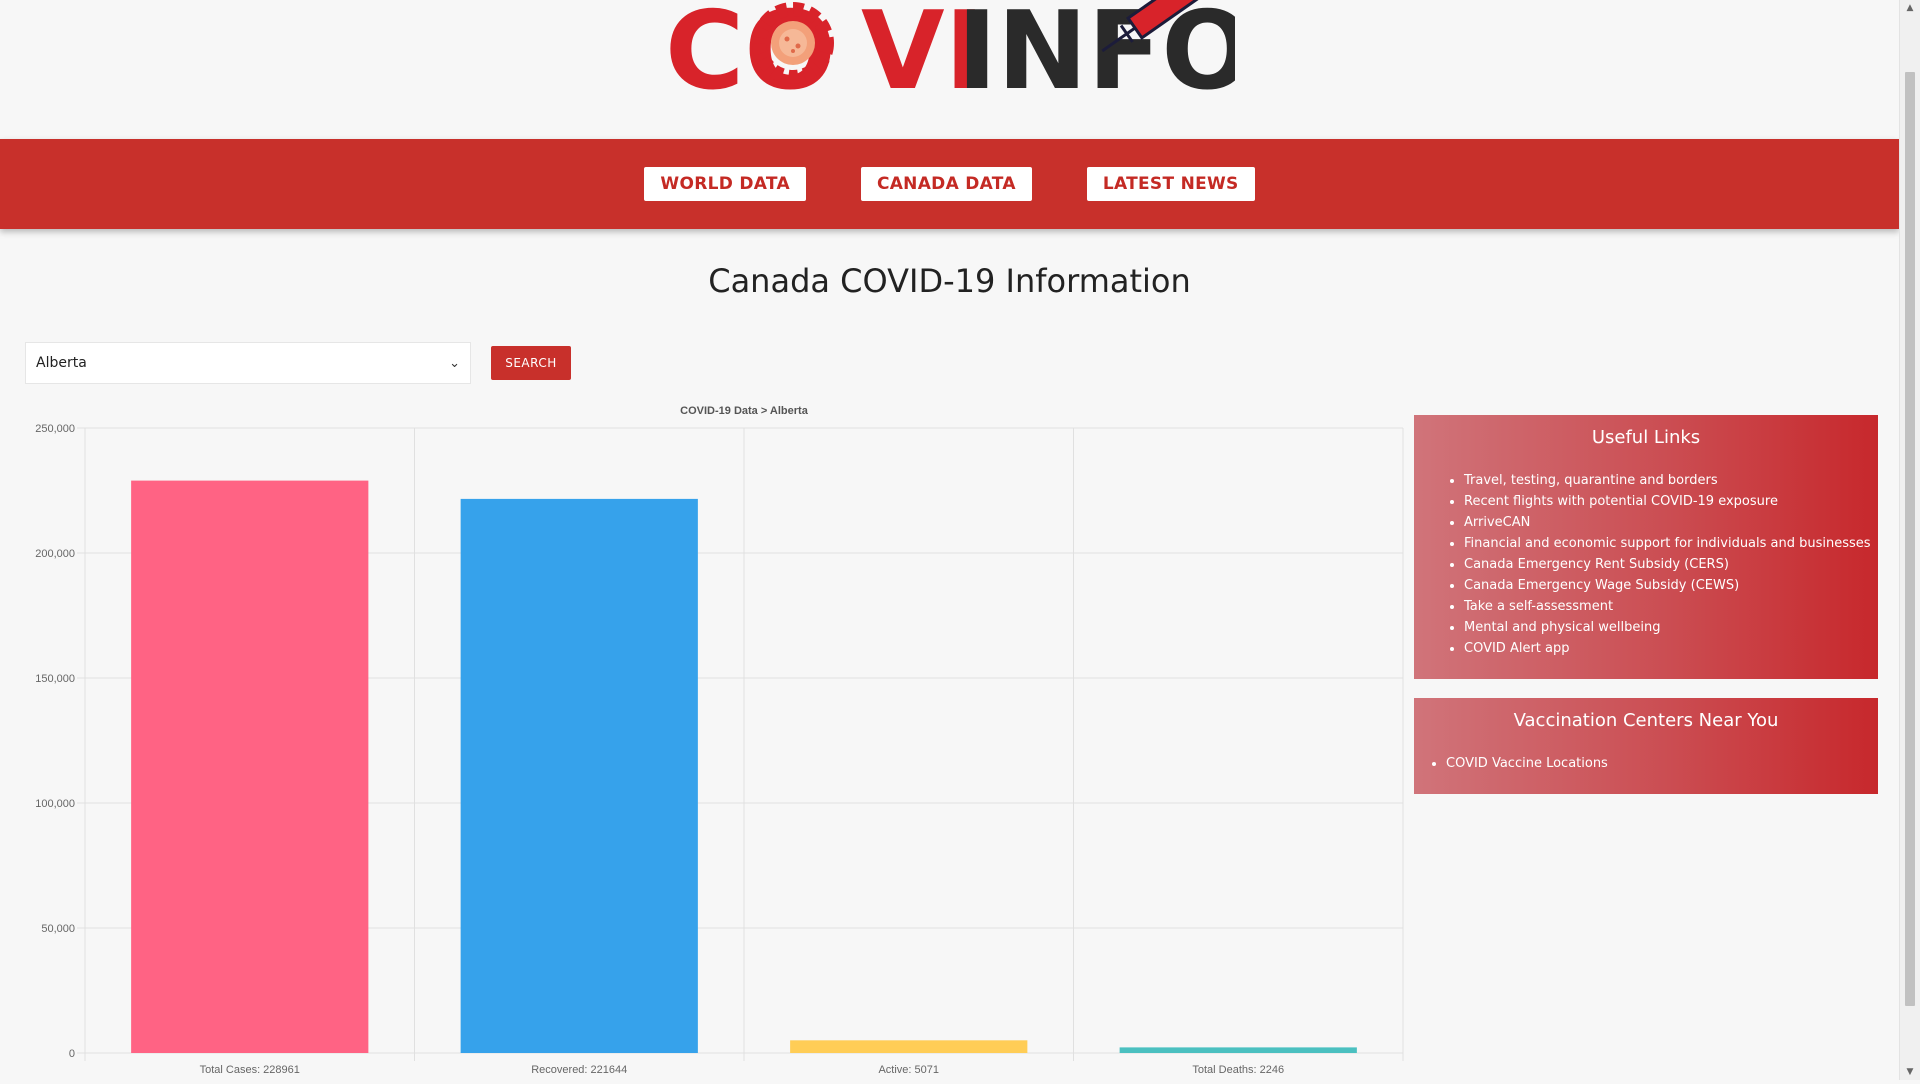 The image size is (1920, 1084). Describe the element at coordinates (55, 679) in the screenshot. I see `y-tick-label: 150,000` at that location.